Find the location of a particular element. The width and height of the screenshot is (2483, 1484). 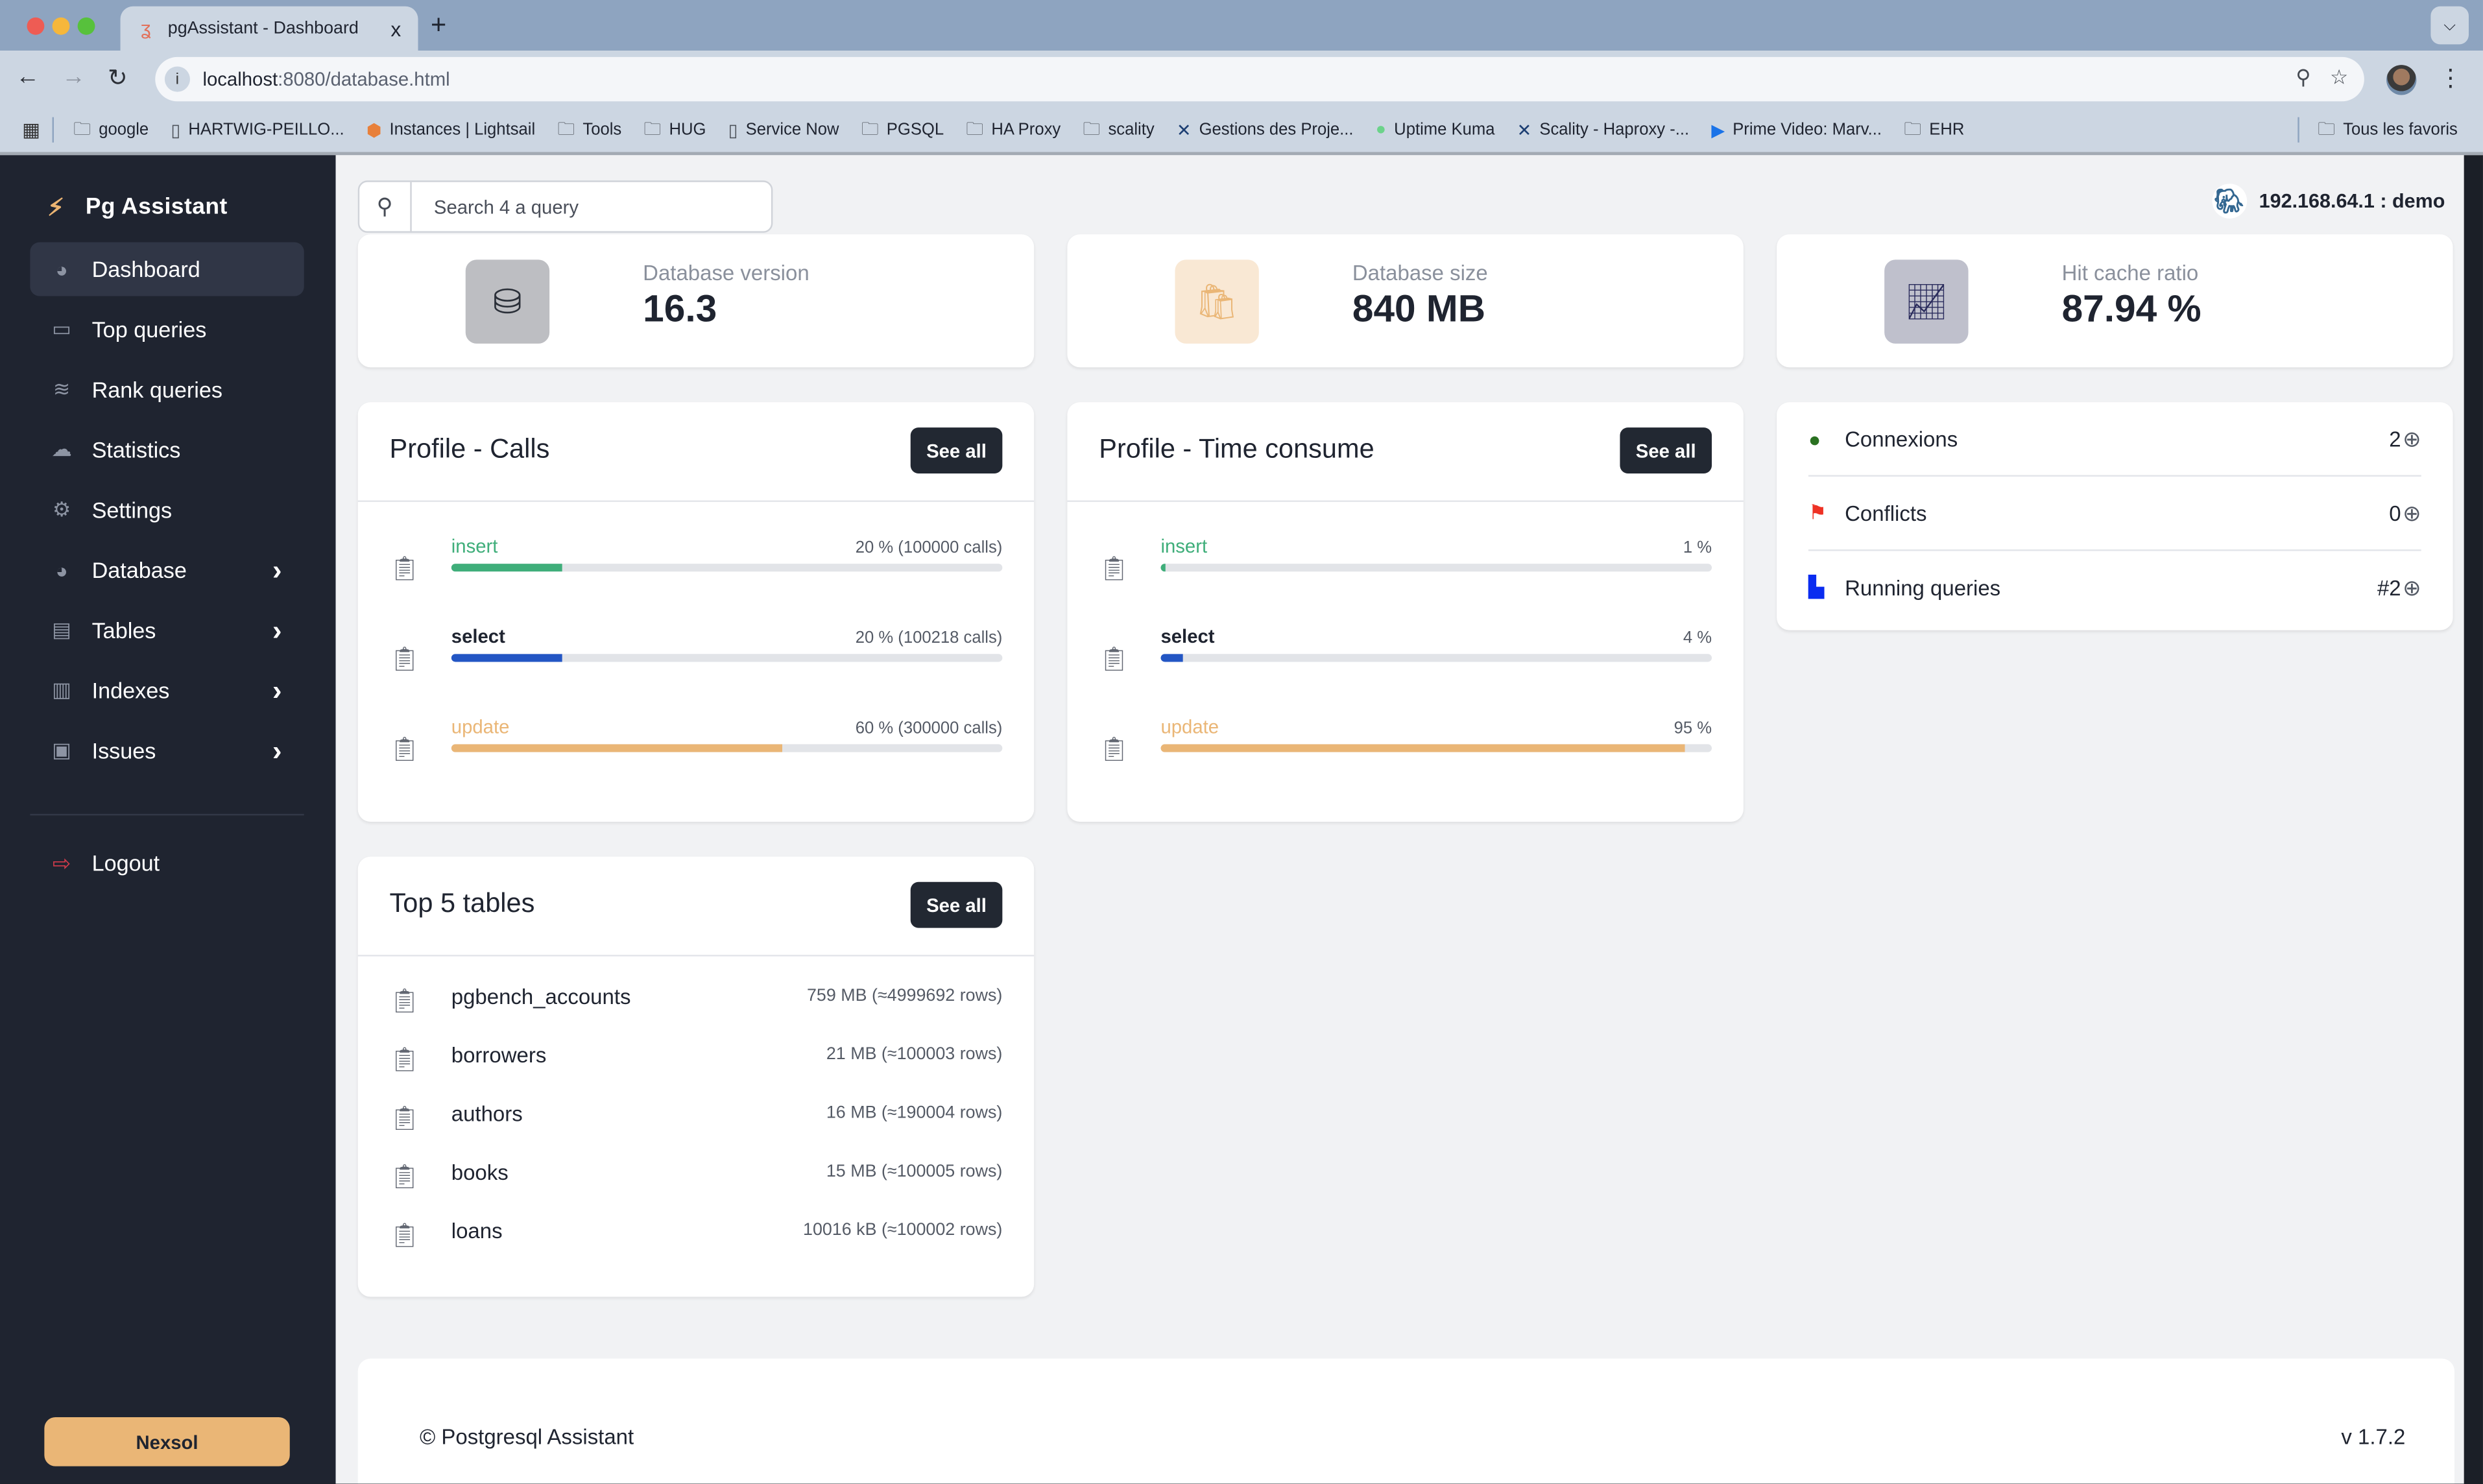

table-name: loans is located at coordinates (477, 1231).